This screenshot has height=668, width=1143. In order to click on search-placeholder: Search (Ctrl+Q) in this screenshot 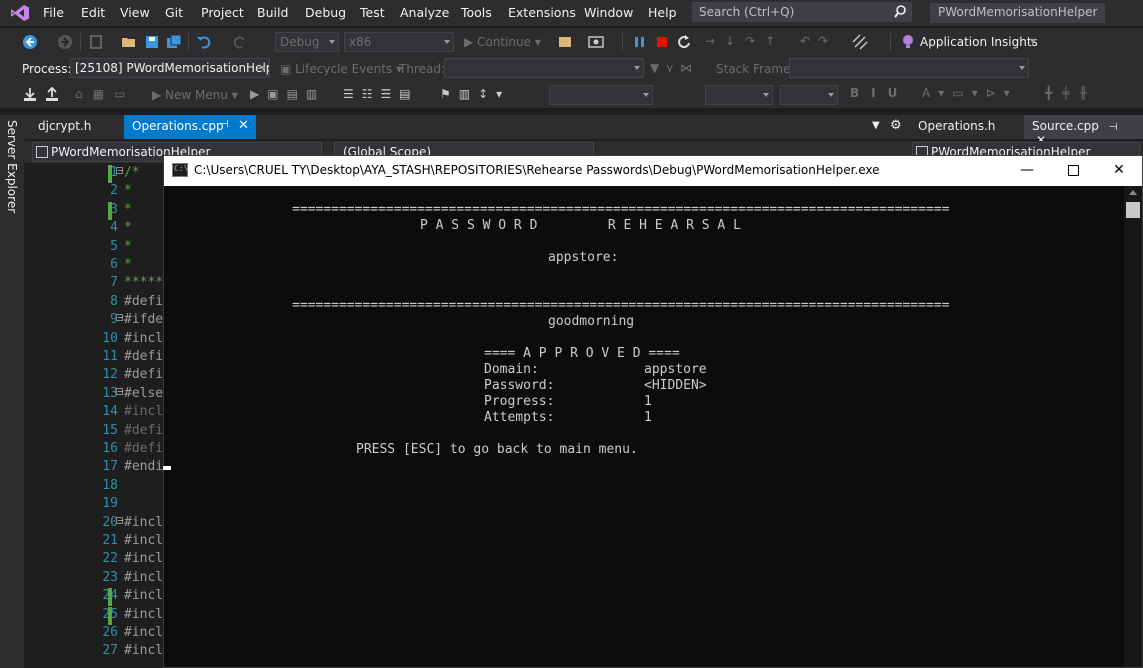, I will do `click(747, 12)`.